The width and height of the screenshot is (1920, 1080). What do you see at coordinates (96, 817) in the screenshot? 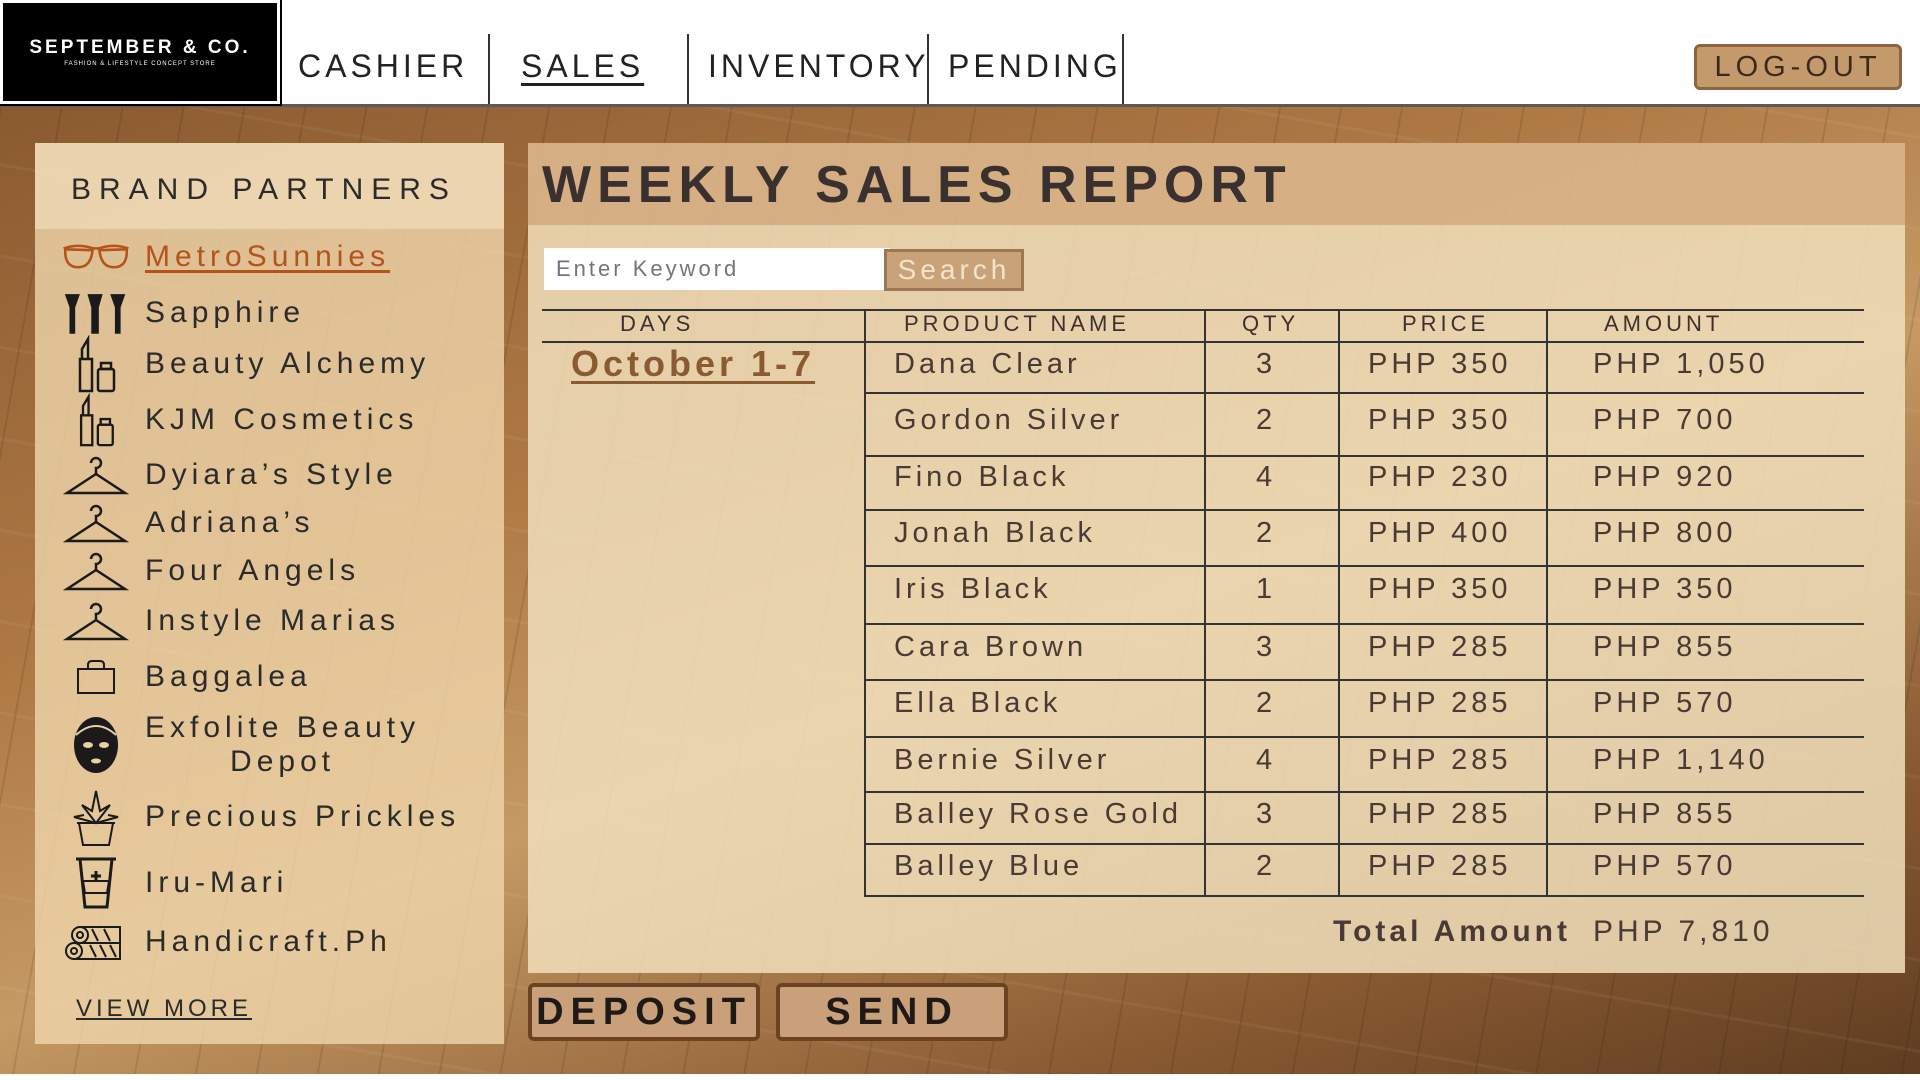
I see `plant-icon` at bounding box center [96, 817].